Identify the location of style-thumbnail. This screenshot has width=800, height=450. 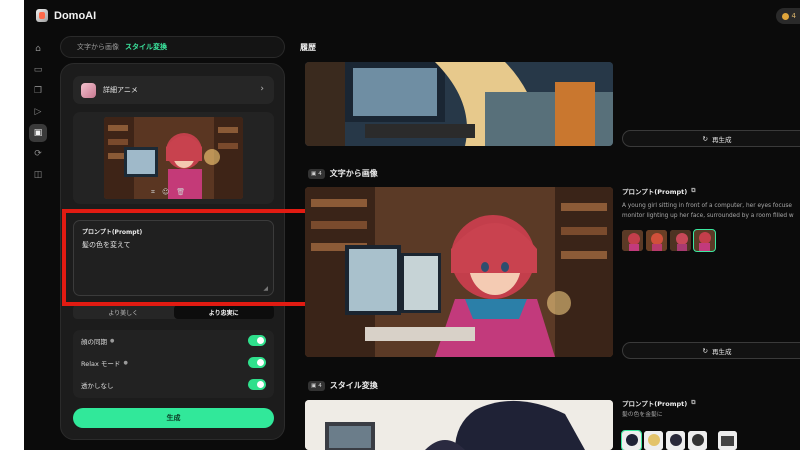
(88, 90).